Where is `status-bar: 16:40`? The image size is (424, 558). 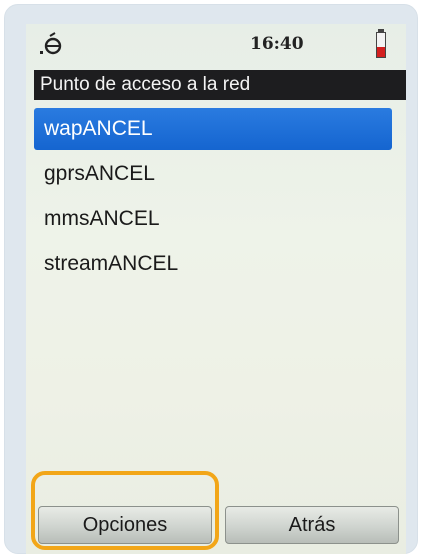
status-bar: 16:40 is located at coordinates (216, 46).